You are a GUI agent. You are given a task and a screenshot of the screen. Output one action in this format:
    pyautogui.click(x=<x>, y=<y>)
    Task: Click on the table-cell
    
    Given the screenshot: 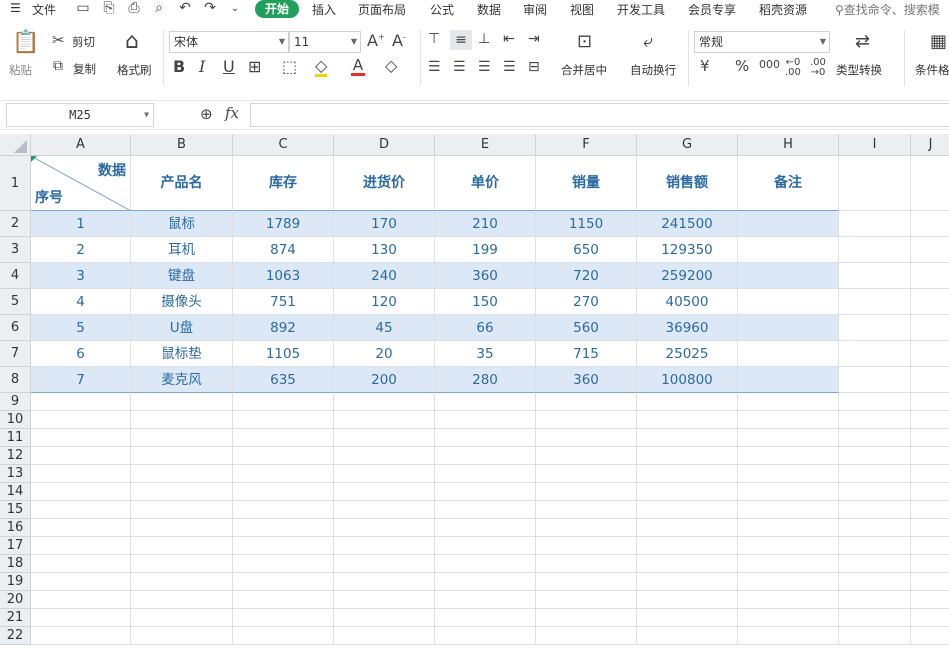 What is the action you would take?
    pyautogui.click(x=788, y=276)
    